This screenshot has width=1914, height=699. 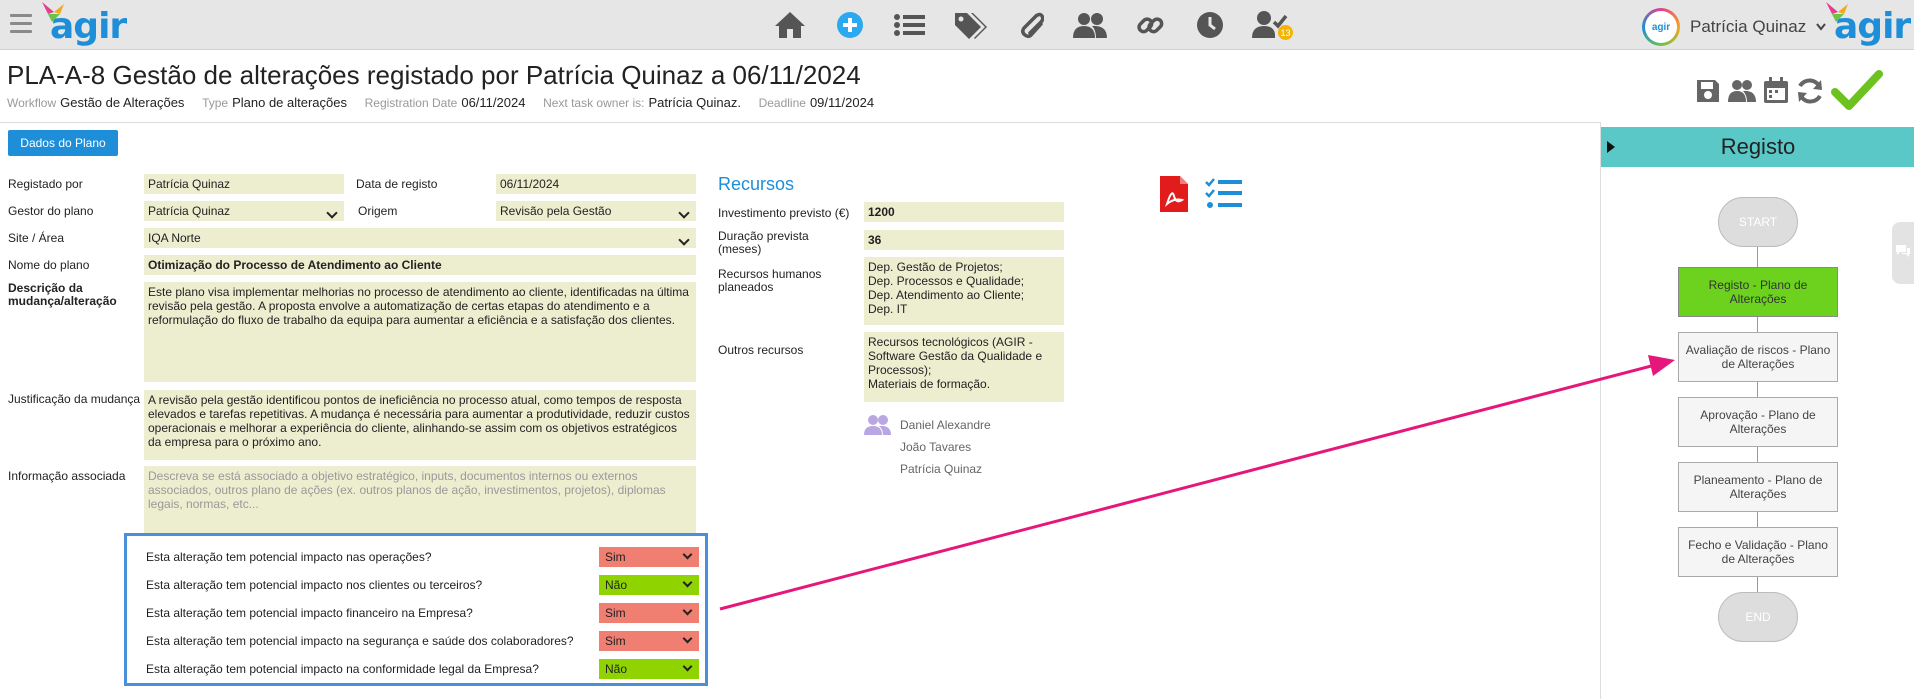 I want to click on site-select: IQA Norte, so click(x=420, y=238).